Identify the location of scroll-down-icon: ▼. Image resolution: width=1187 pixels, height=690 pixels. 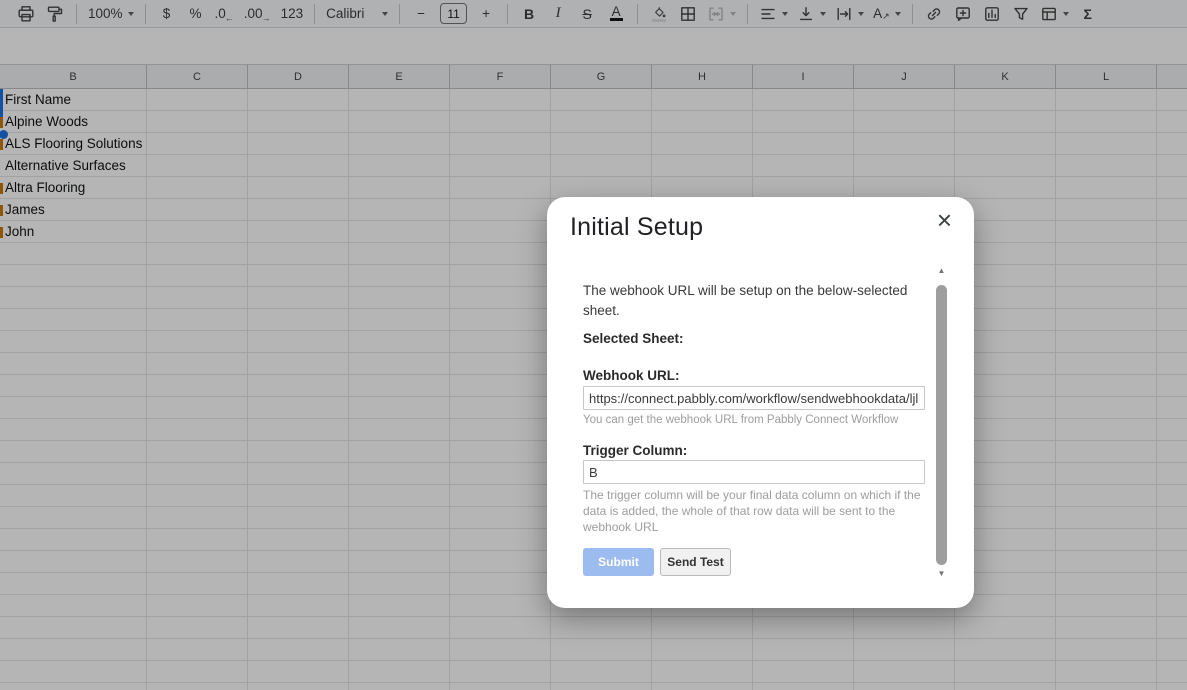
(941, 574).